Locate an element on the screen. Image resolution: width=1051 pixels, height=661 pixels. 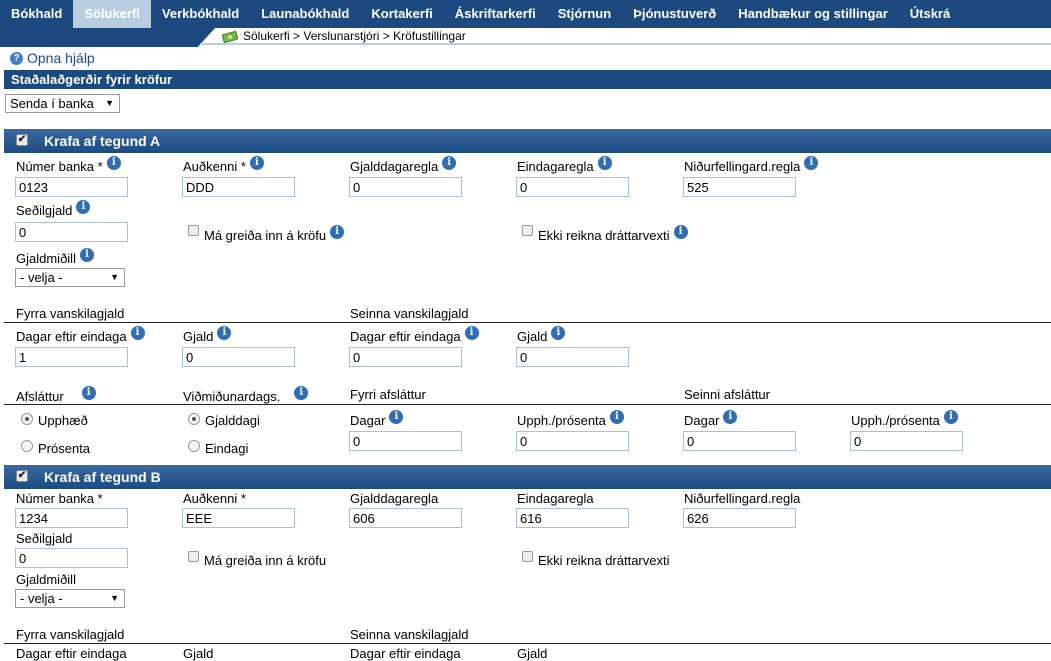
seinna-gjald-b: Gjald is located at coordinates (532, 653).